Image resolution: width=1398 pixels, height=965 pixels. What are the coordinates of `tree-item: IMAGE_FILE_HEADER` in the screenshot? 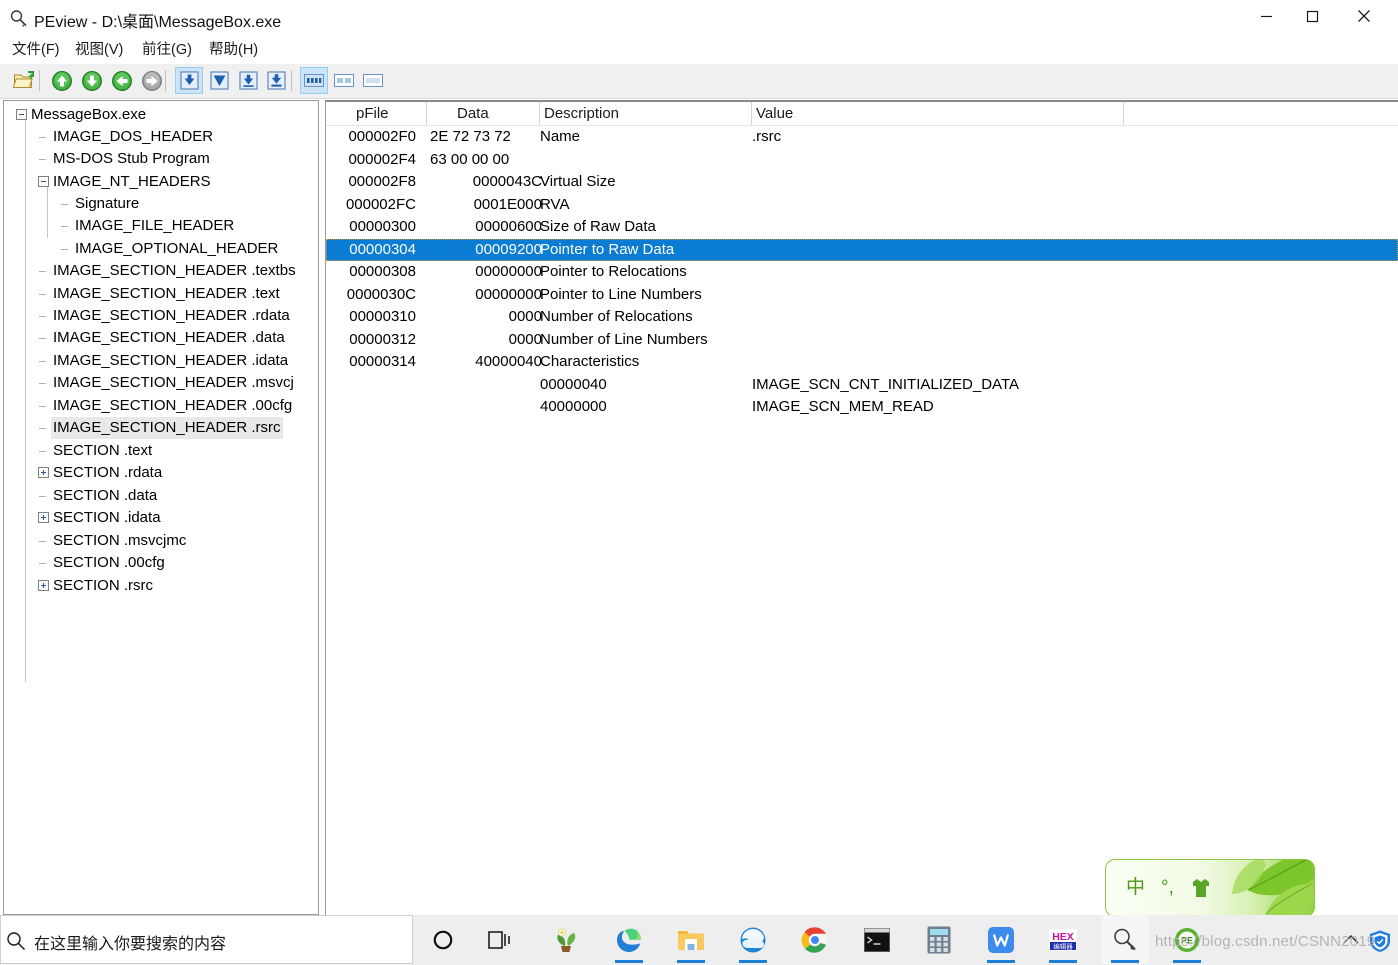 It's located at (154, 226).